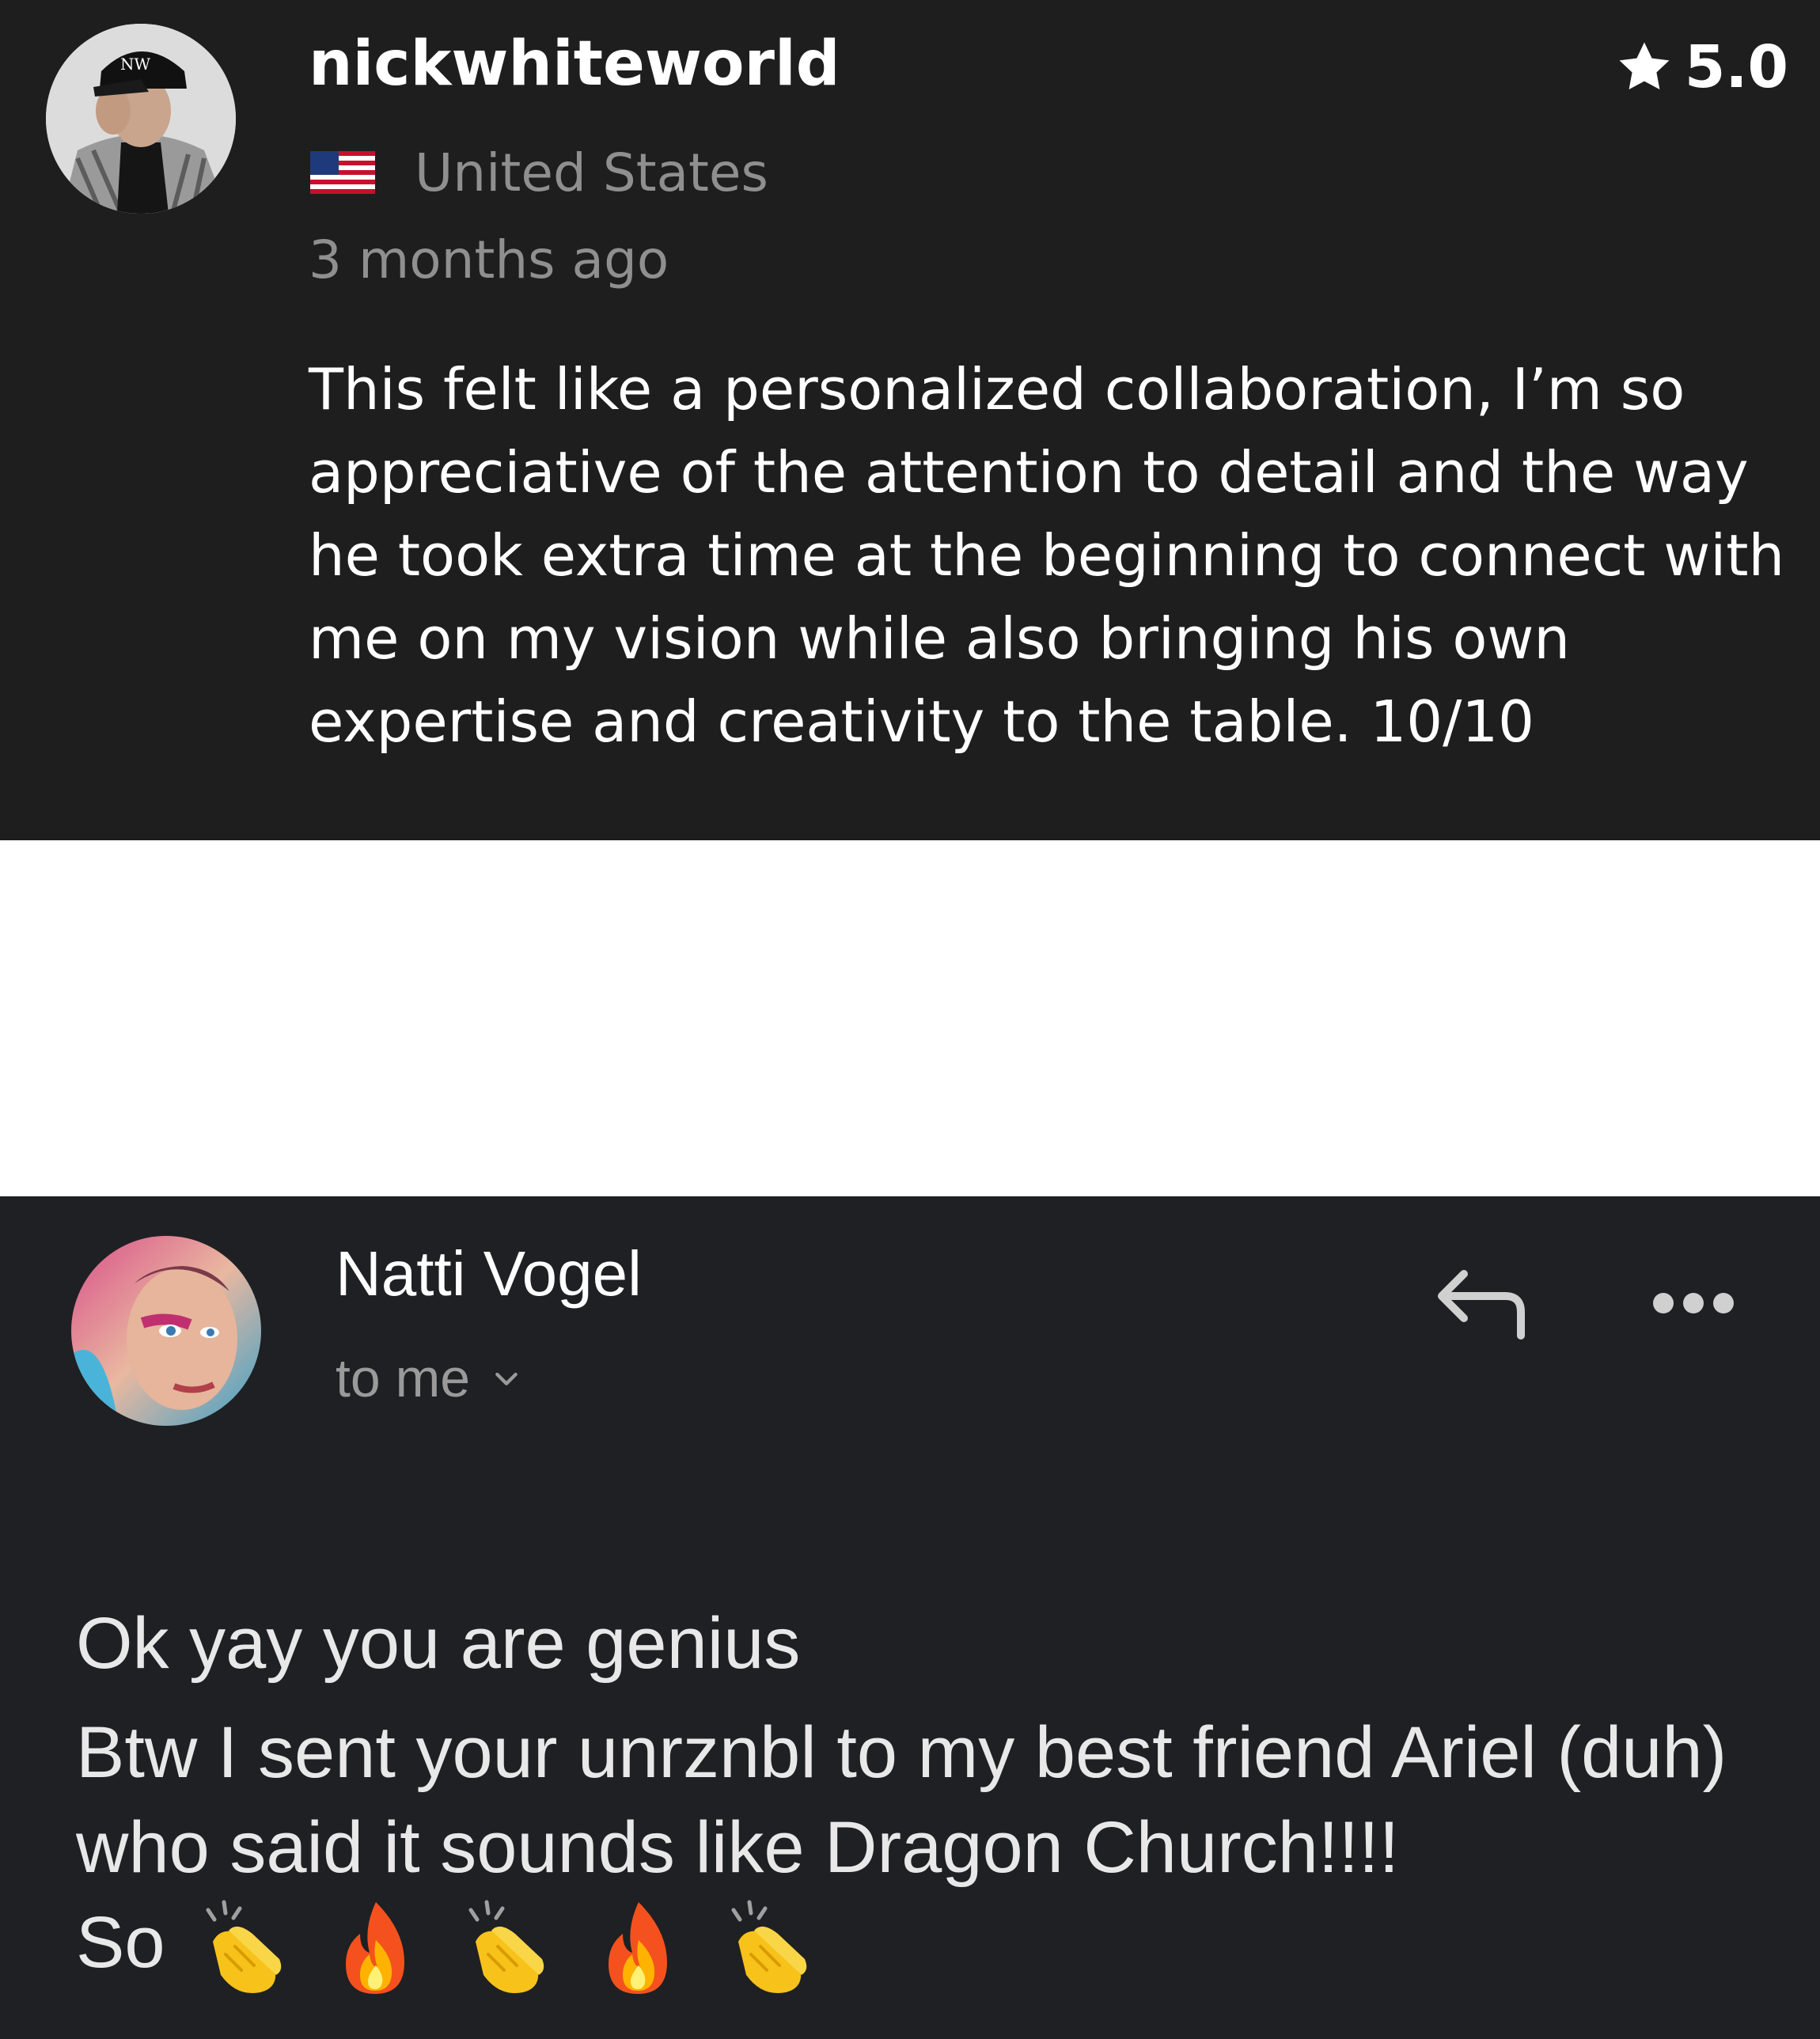 This screenshot has height=2039, width=1820. Describe the element at coordinates (489, 1273) in the screenshot. I see `sender-name: Natti Vogel` at that location.